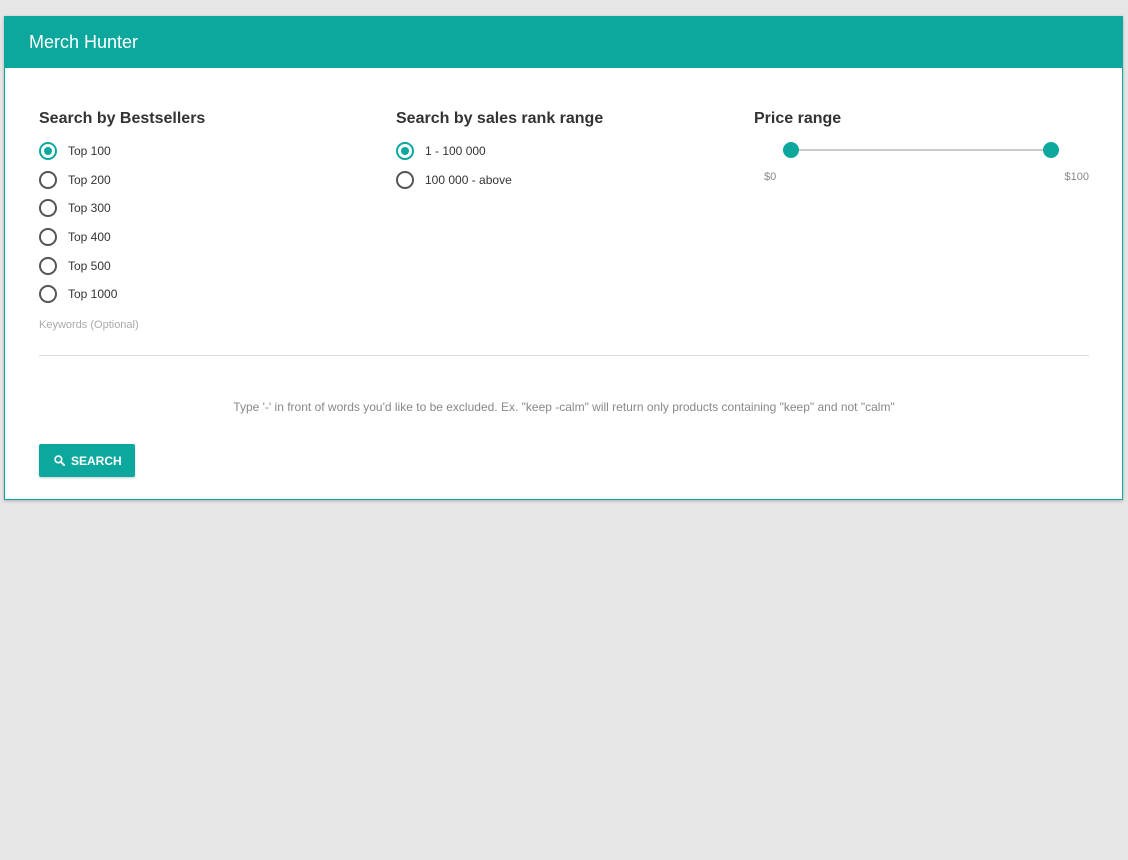 Image resolution: width=1128 pixels, height=860 pixels. What do you see at coordinates (204, 180) in the screenshot?
I see `bestseller-option-top-200: Top 200` at bounding box center [204, 180].